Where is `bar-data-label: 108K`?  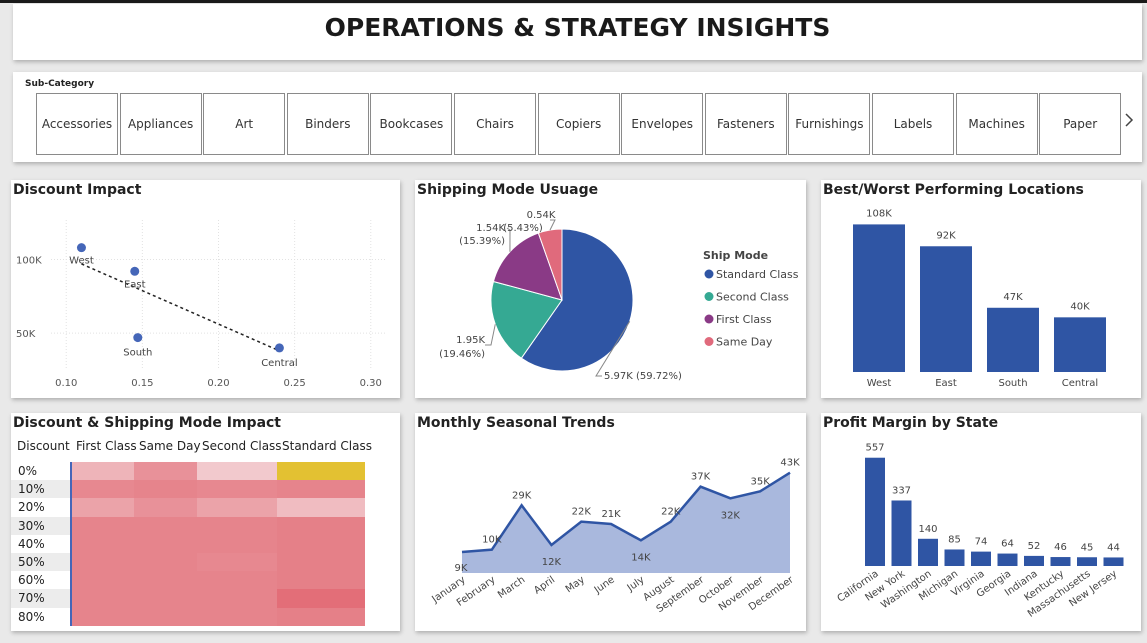 bar-data-label: 108K is located at coordinates (879, 213).